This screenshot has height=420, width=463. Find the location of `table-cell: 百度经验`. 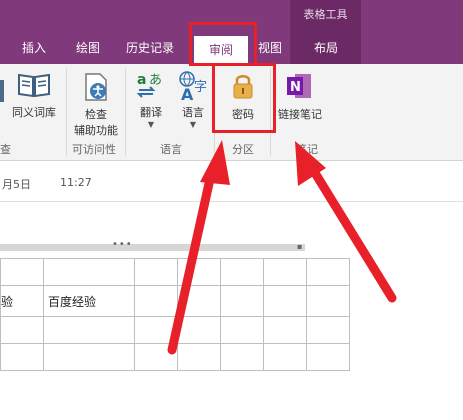

table-cell: 百度经验 is located at coordinates (89, 301).